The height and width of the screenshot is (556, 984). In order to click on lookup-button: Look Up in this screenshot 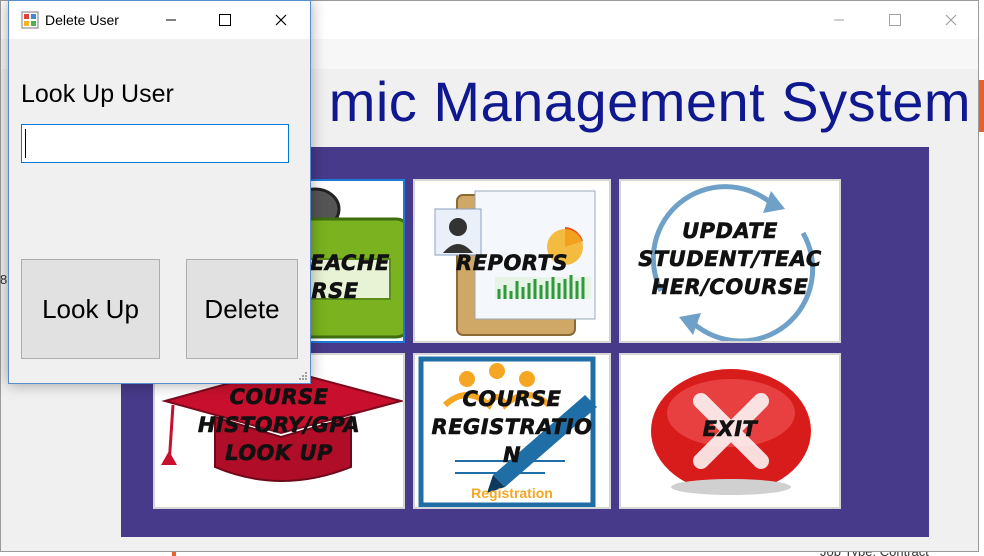, I will do `click(90, 309)`.